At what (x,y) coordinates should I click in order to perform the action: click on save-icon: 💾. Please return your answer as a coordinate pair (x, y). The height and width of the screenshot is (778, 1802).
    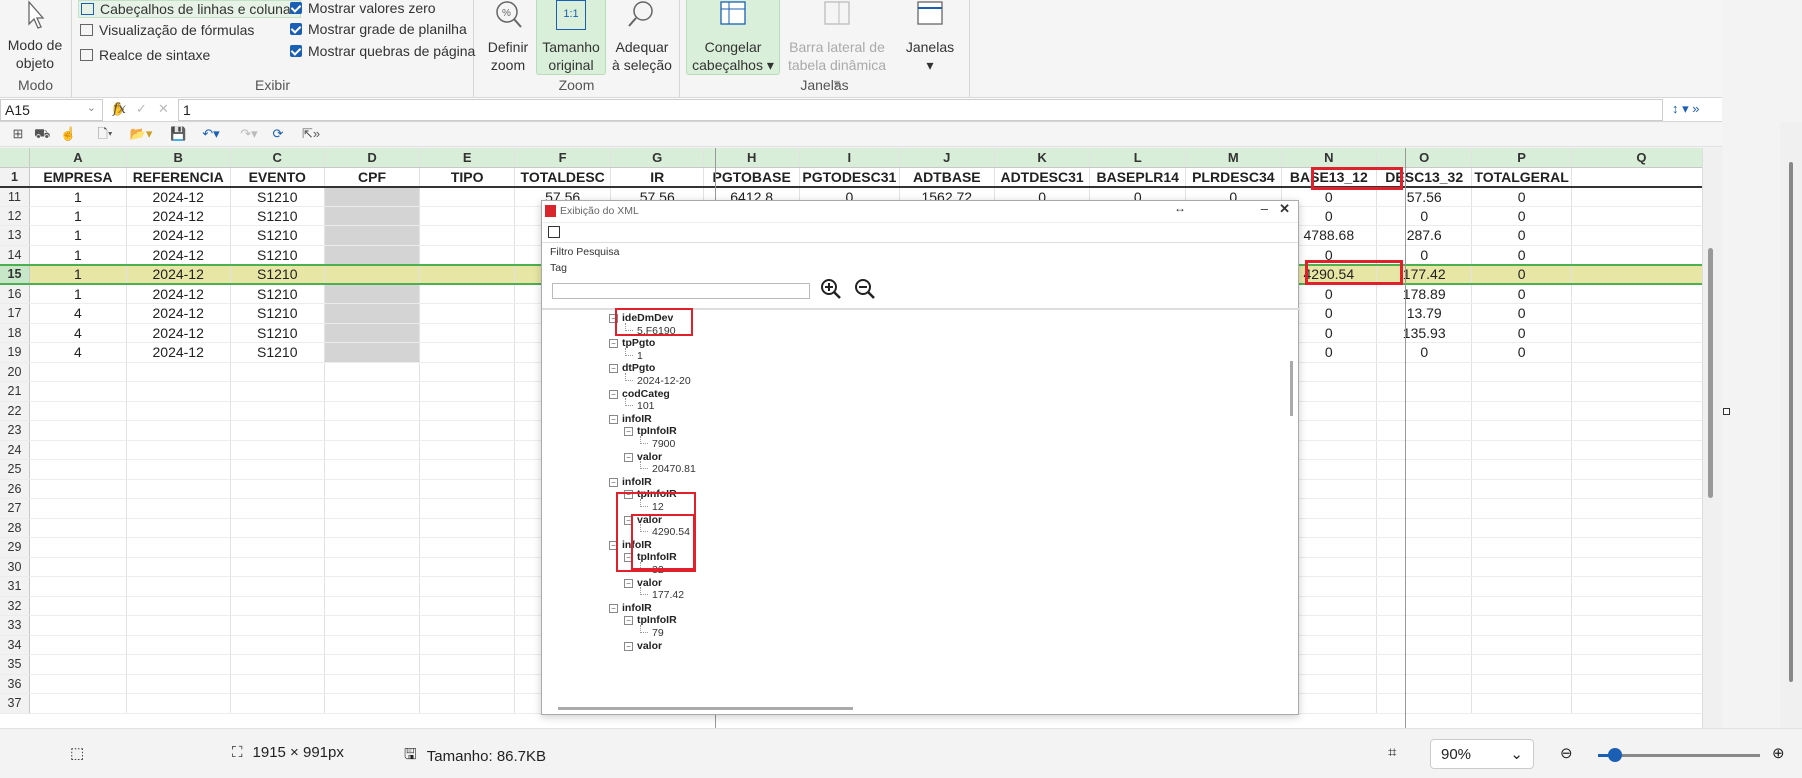
    Looking at the image, I should click on (178, 134).